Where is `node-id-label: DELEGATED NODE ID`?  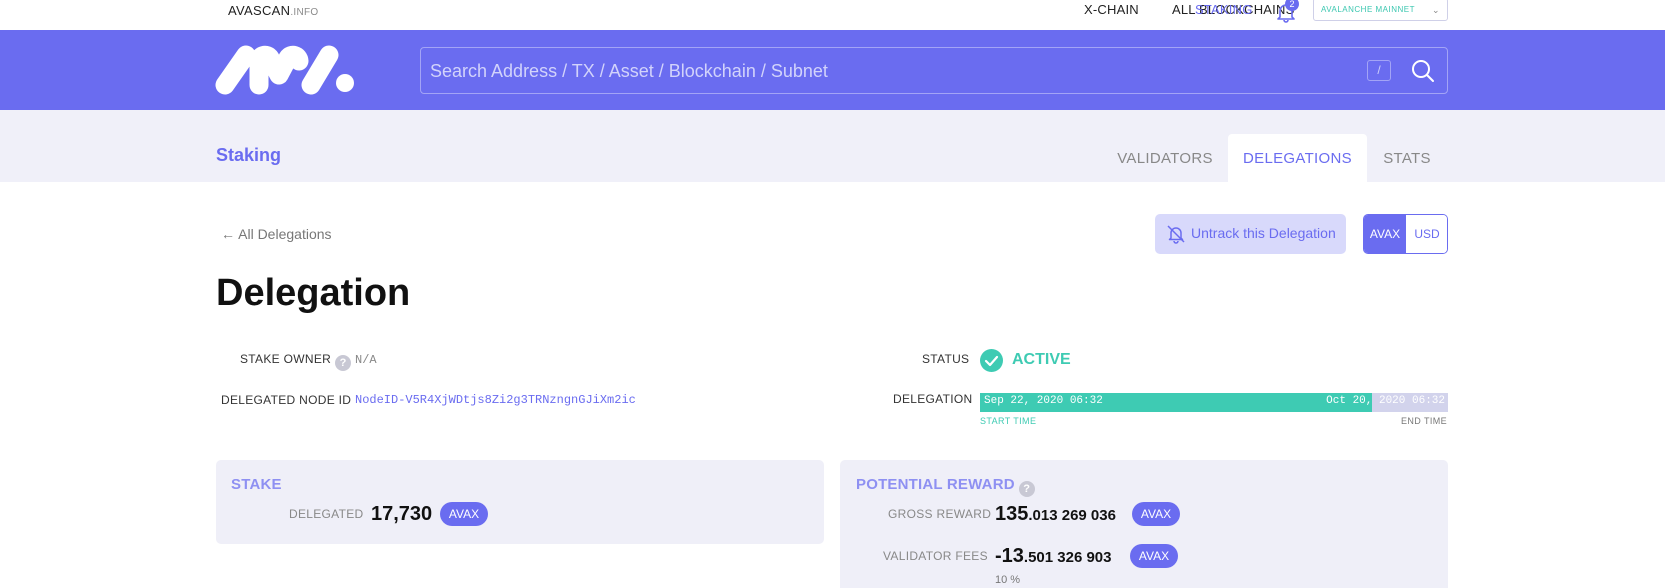
node-id-label: DELEGATED NODE ID is located at coordinates (286, 400).